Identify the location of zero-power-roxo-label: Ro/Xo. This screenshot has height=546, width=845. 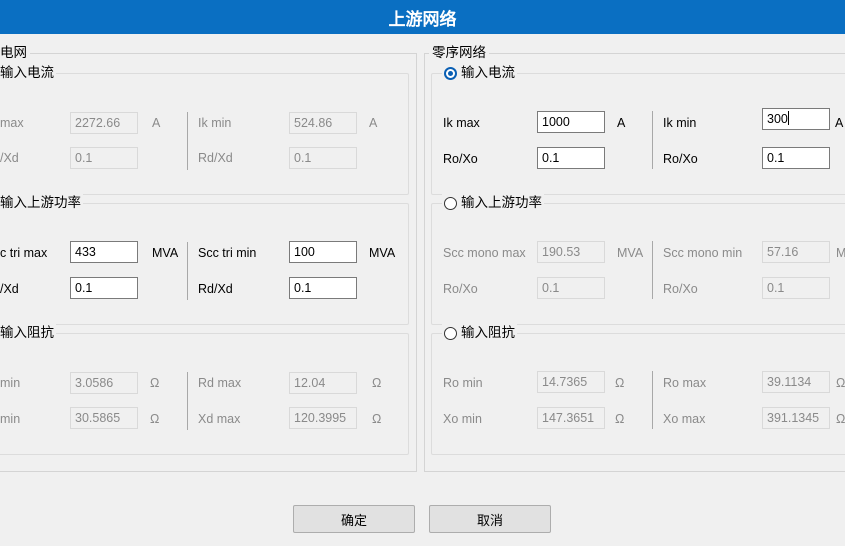
(460, 289).